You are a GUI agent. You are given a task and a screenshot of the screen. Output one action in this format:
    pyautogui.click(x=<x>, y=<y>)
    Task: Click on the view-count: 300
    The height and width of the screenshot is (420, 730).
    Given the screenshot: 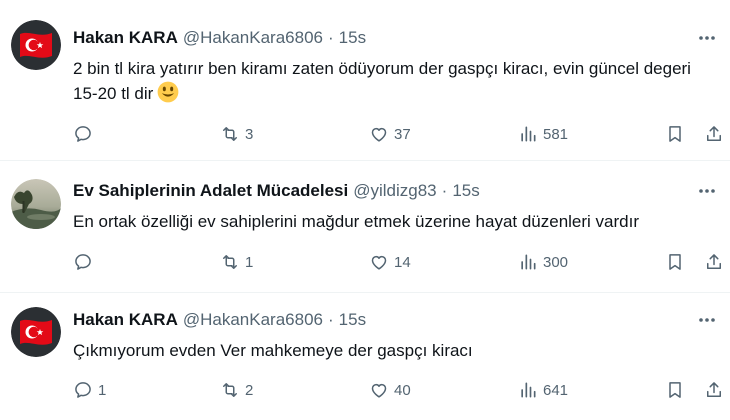 What is the action you would take?
    pyautogui.click(x=556, y=262)
    